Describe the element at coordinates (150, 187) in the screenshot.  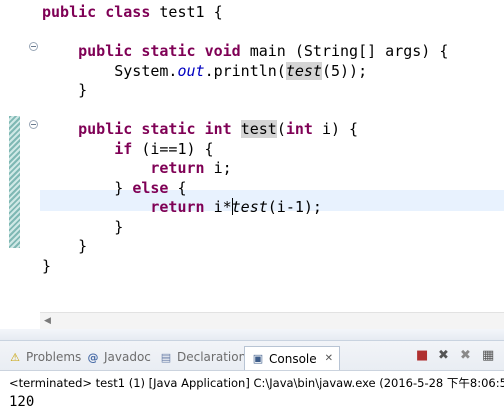
I see `keyword-token: else` at that location.